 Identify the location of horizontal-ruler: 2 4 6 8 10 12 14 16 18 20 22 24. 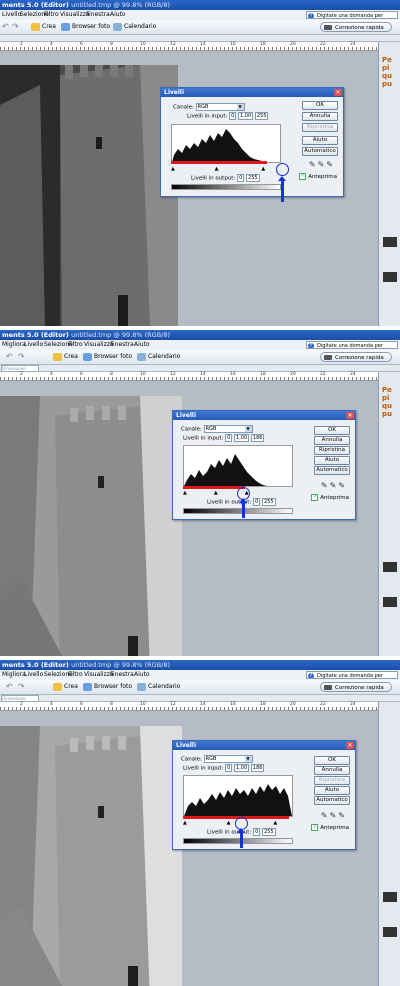
(189, 46).